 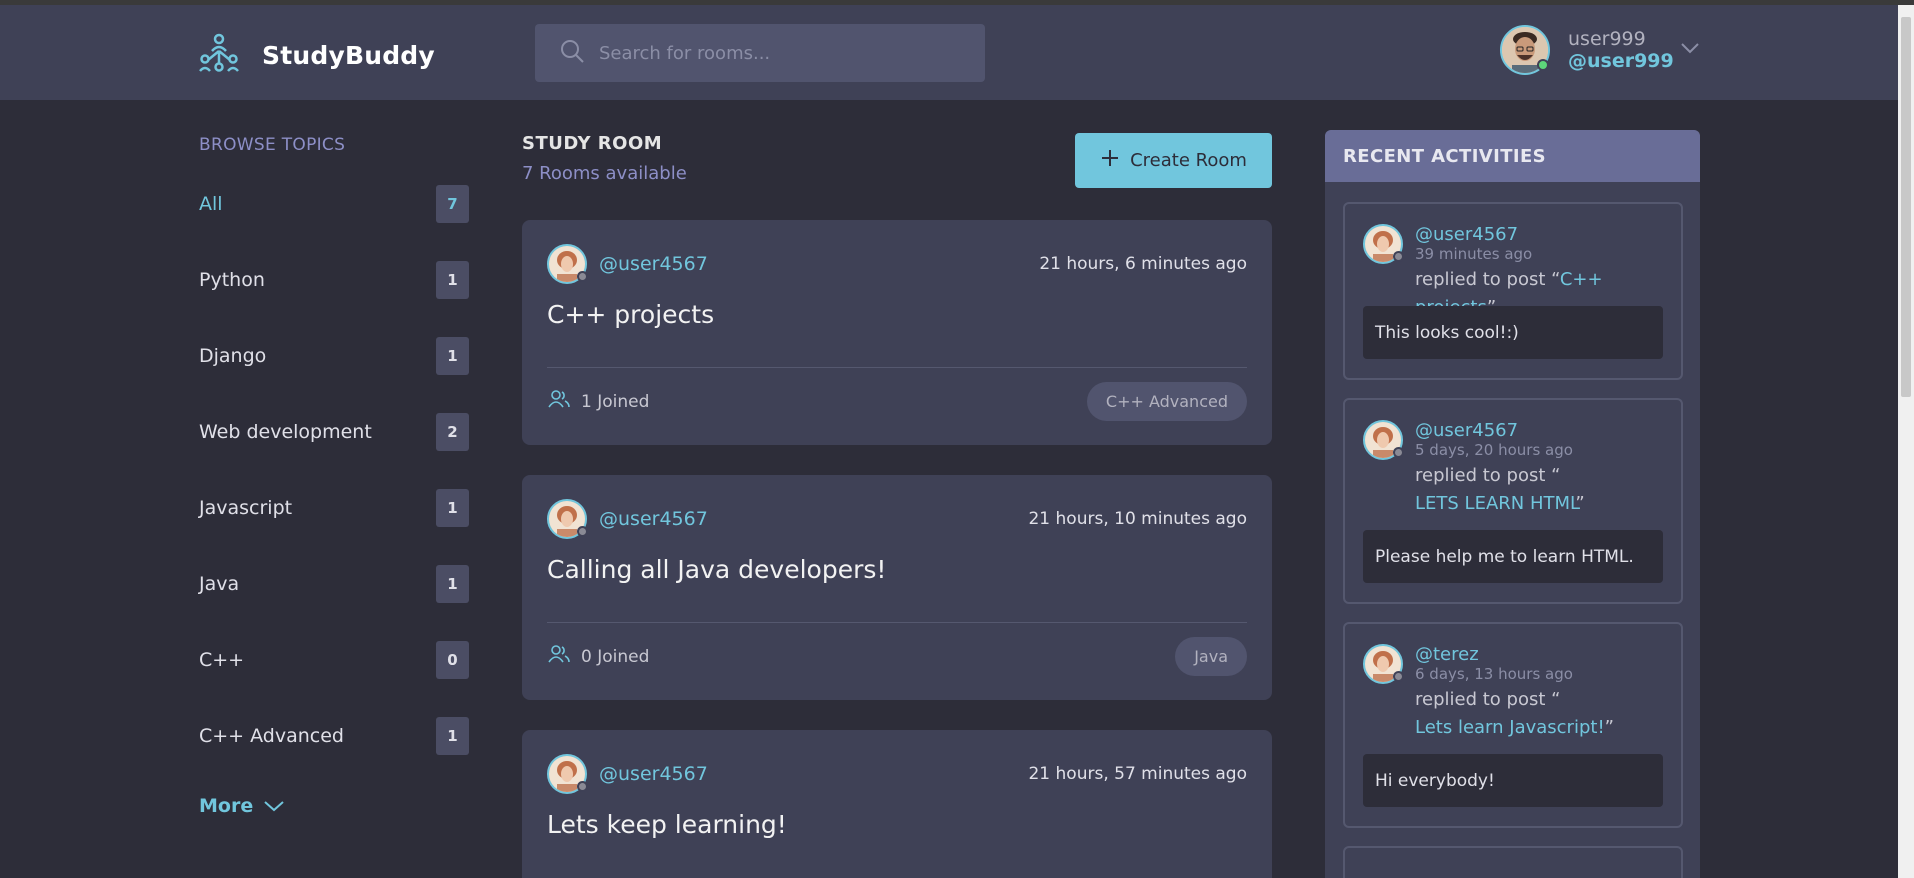 What do you see at coordinates (219, 55) in the screenshot?
I see `people-network-icon` at bounding box center [219, 55].